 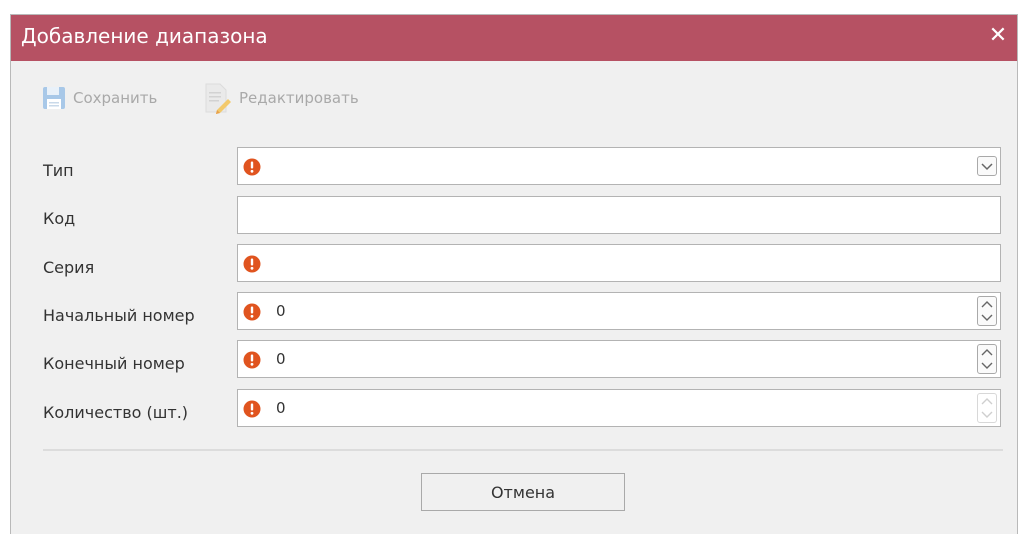 I want to click on type-select, so click(x=619, y=166).